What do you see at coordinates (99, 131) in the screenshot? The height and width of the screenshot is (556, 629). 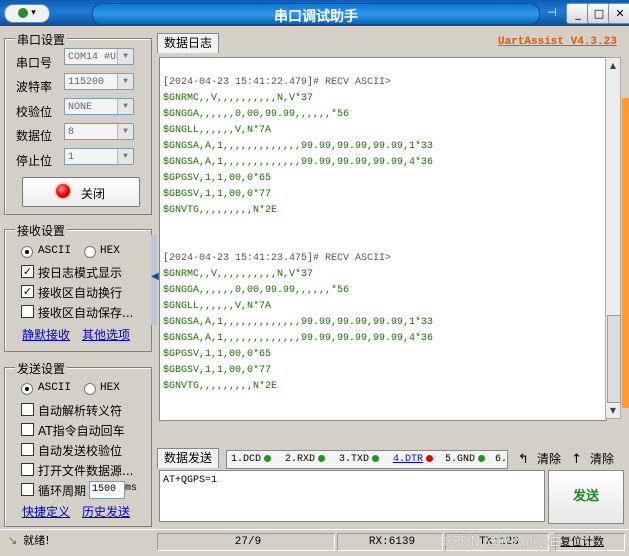 I see `databits-select: 8 ▼` at bounding box center [99, 131].